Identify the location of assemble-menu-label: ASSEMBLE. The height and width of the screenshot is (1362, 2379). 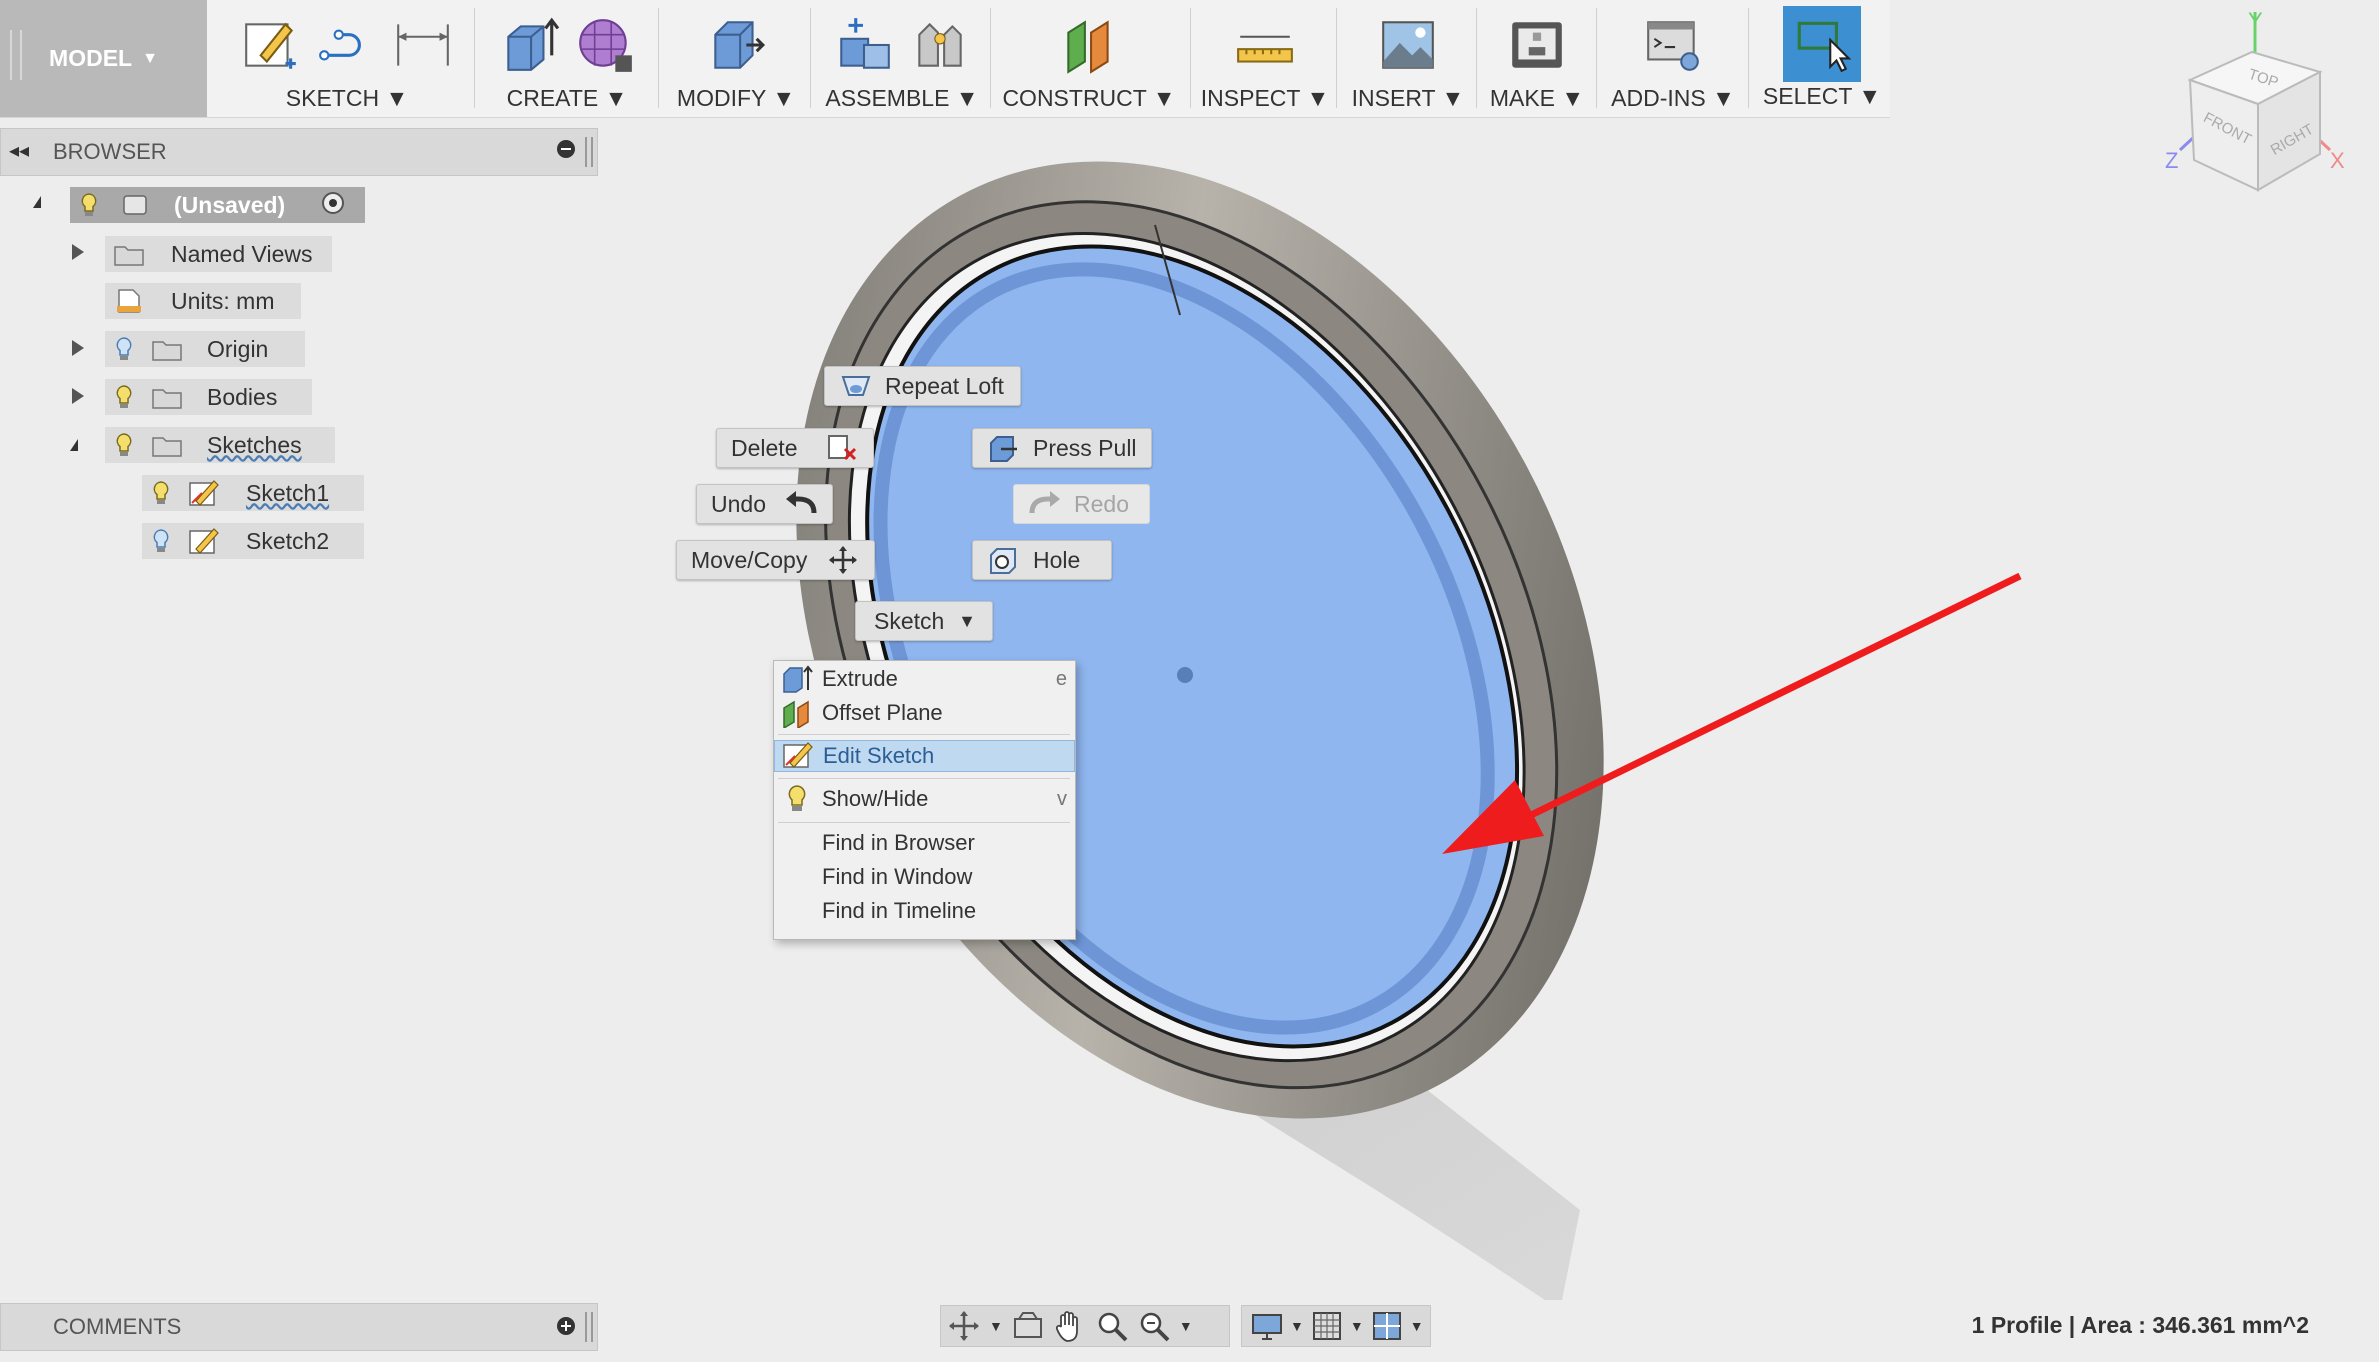
(887, 98).